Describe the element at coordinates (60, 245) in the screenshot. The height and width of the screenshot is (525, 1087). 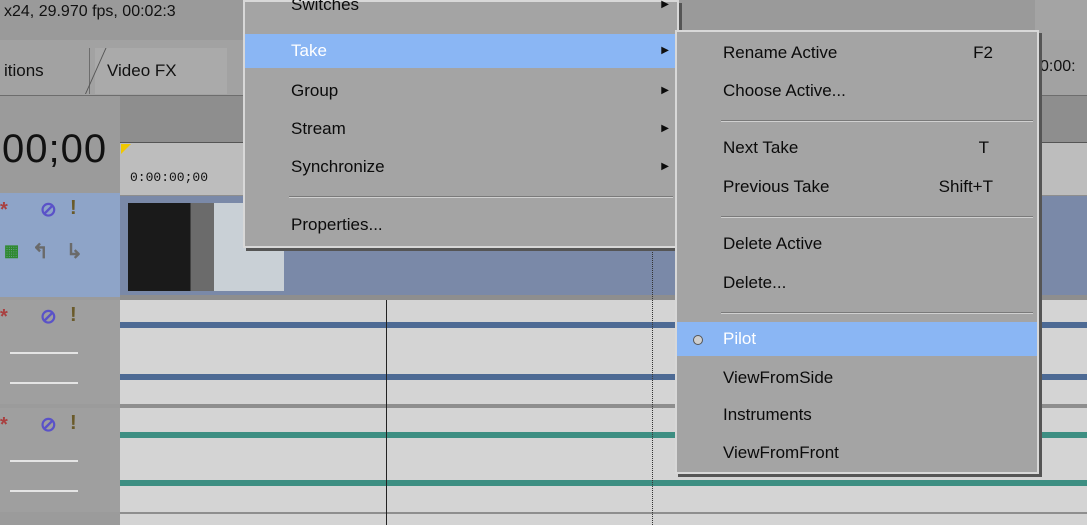
I see `video-track-header: * ⊘ ! ▦ ↰ ↳` at that location.